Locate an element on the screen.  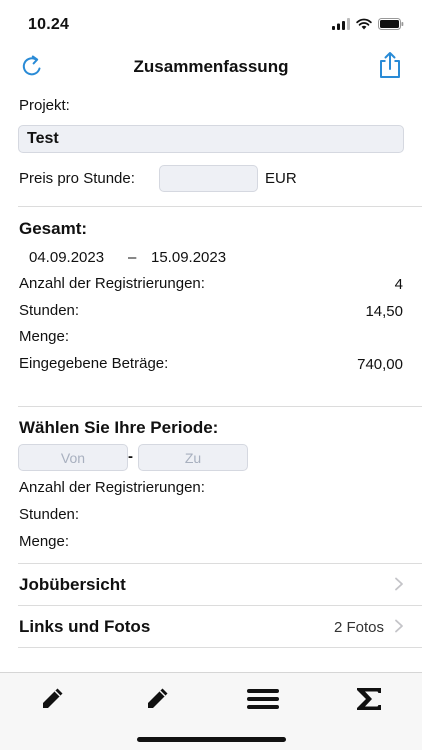
nav-bar: Zusammenfassung is located at coordinates (211, 68).